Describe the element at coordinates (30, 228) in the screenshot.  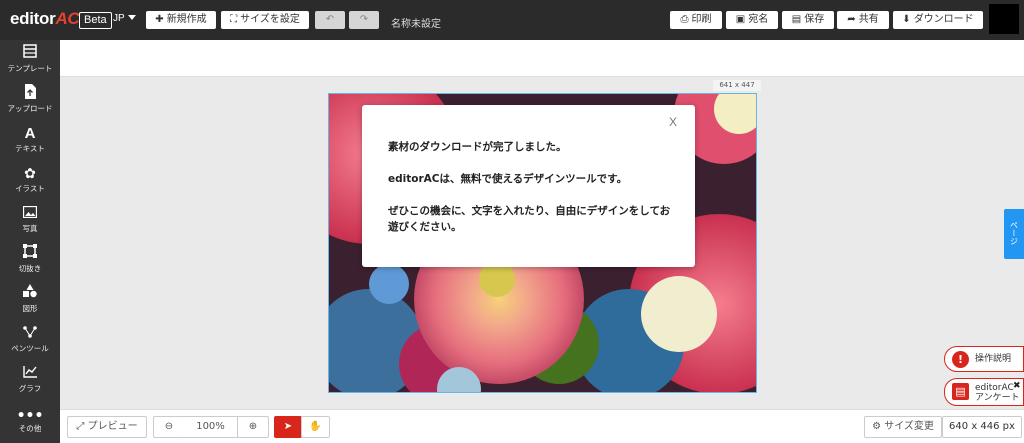
I see `sidebar-item-label: 写真` at that location.